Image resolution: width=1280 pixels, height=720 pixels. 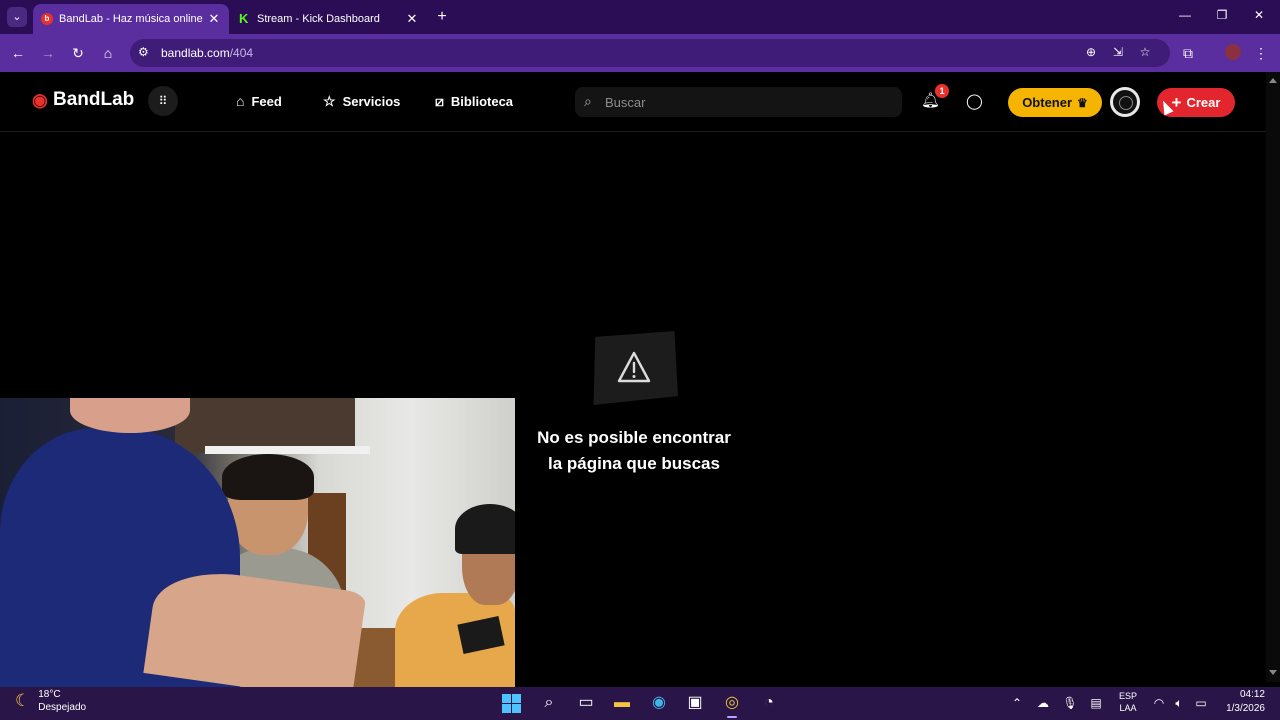 I want to click on new-tab-button: +, so click(x=442, y=17).